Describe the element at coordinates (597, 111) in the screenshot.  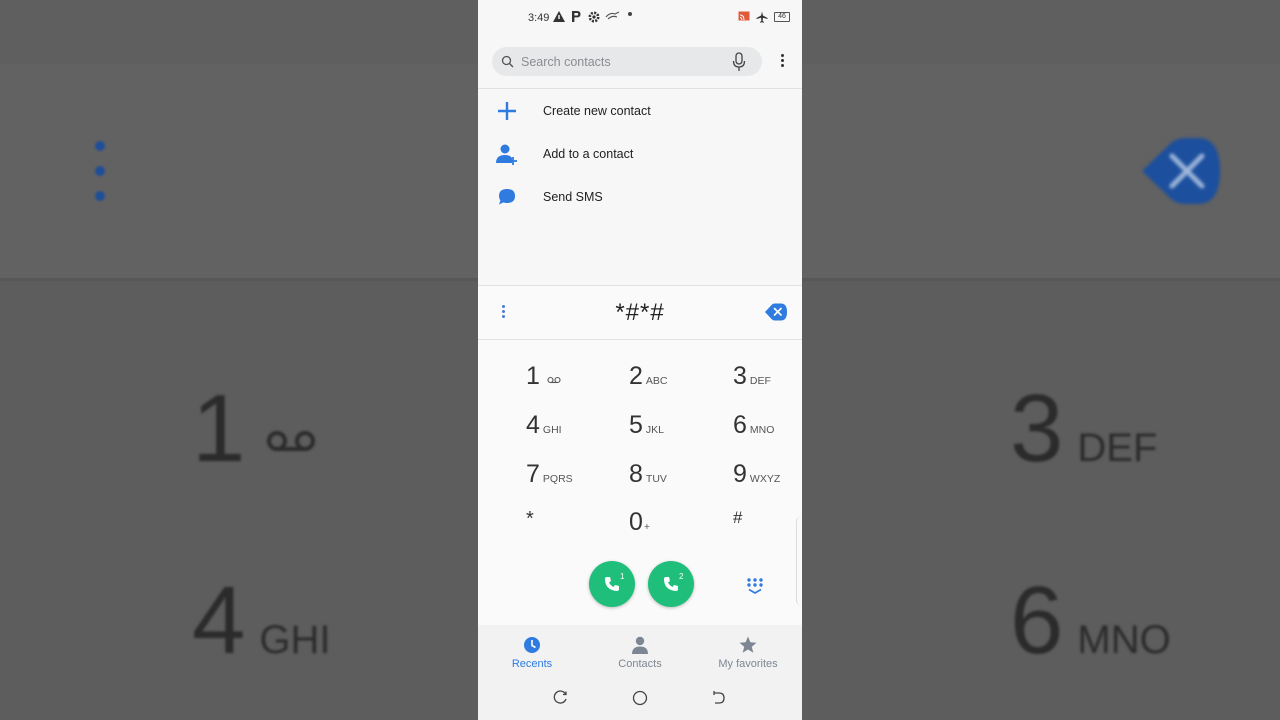
I see `menu-item-label: Create new contact` at that location.